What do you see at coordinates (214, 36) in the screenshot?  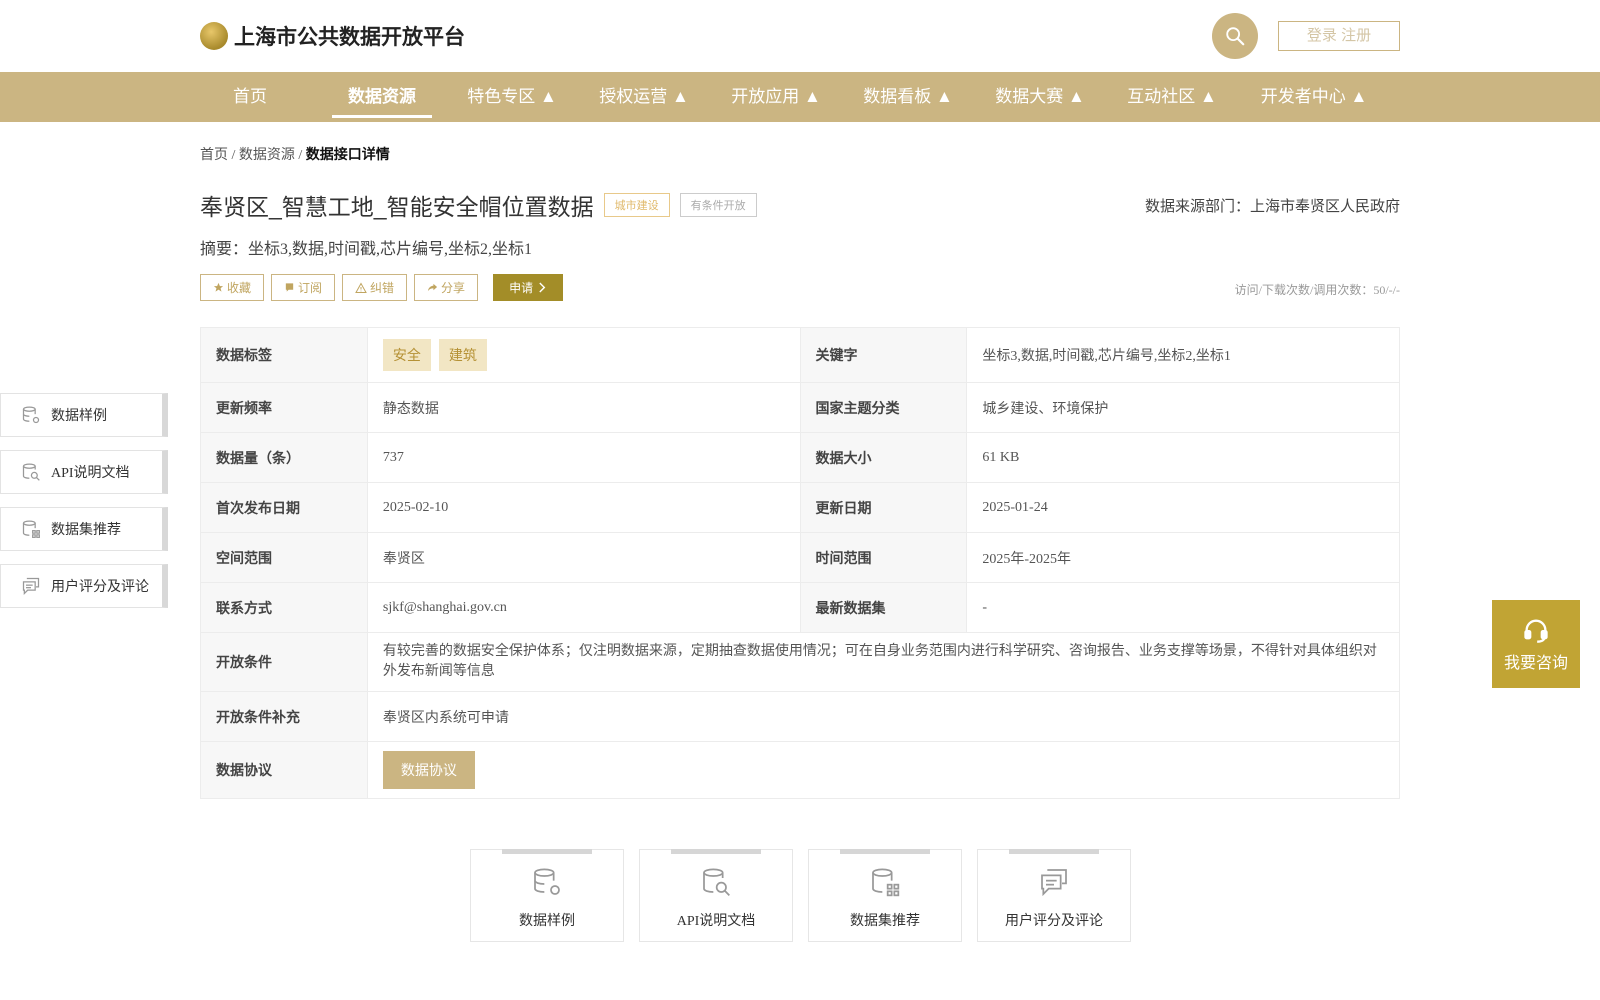 I see `logo-icon` at bounding box center [214, 36].